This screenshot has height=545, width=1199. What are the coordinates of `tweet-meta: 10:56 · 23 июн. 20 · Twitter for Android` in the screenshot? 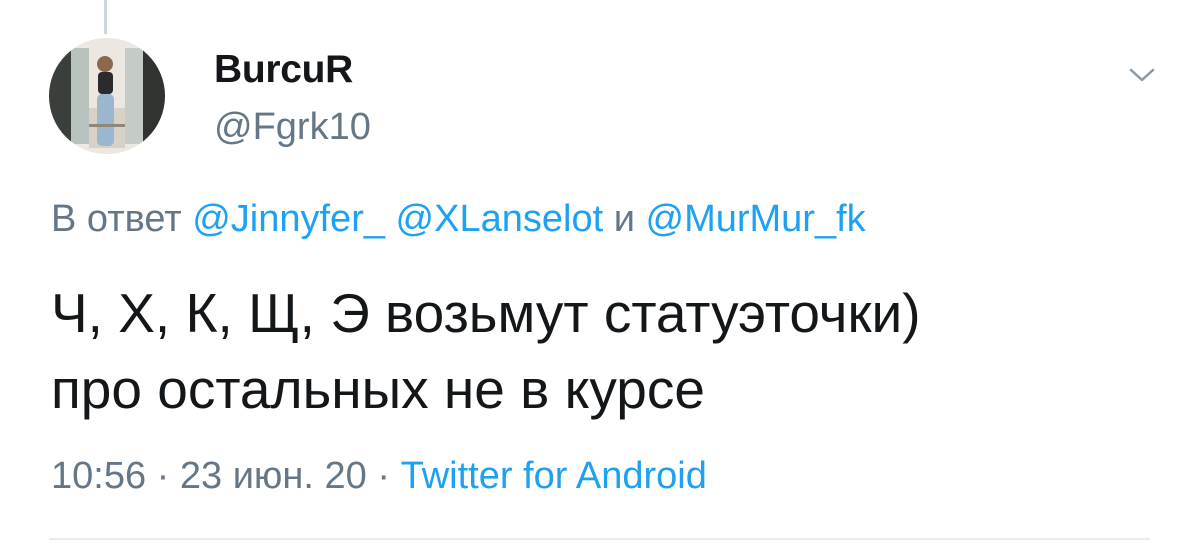 It's located at (379, 476).